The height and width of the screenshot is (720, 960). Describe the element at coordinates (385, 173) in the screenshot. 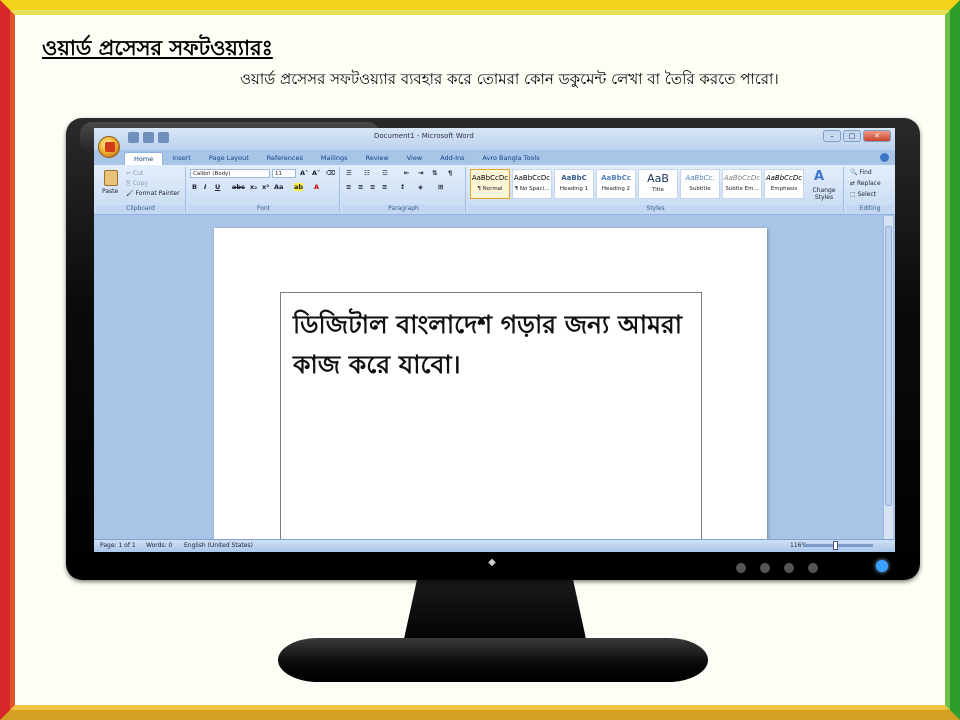

I see `multilevel-list-button: ☲` at that location.